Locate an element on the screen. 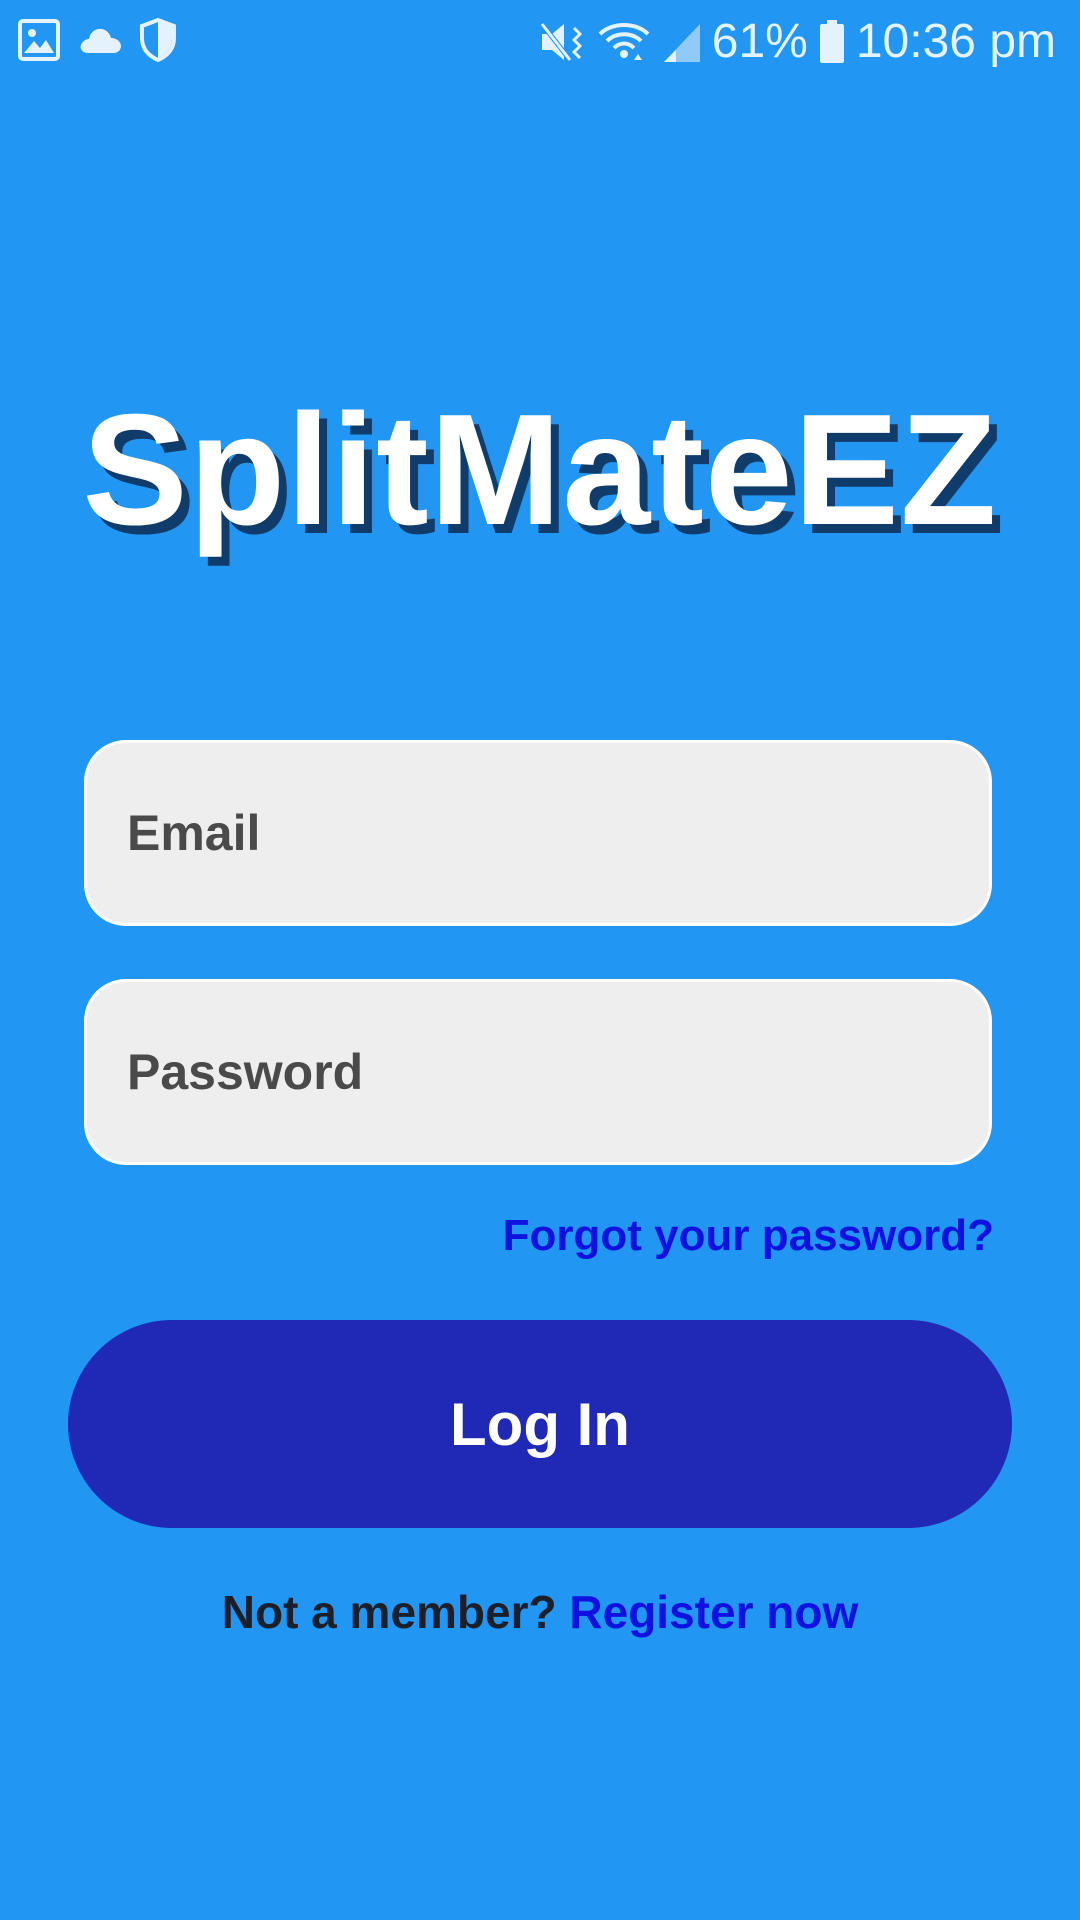 This screenshot has width=1080, height=1920. password-field-container is located at coordinates (538, 1072).